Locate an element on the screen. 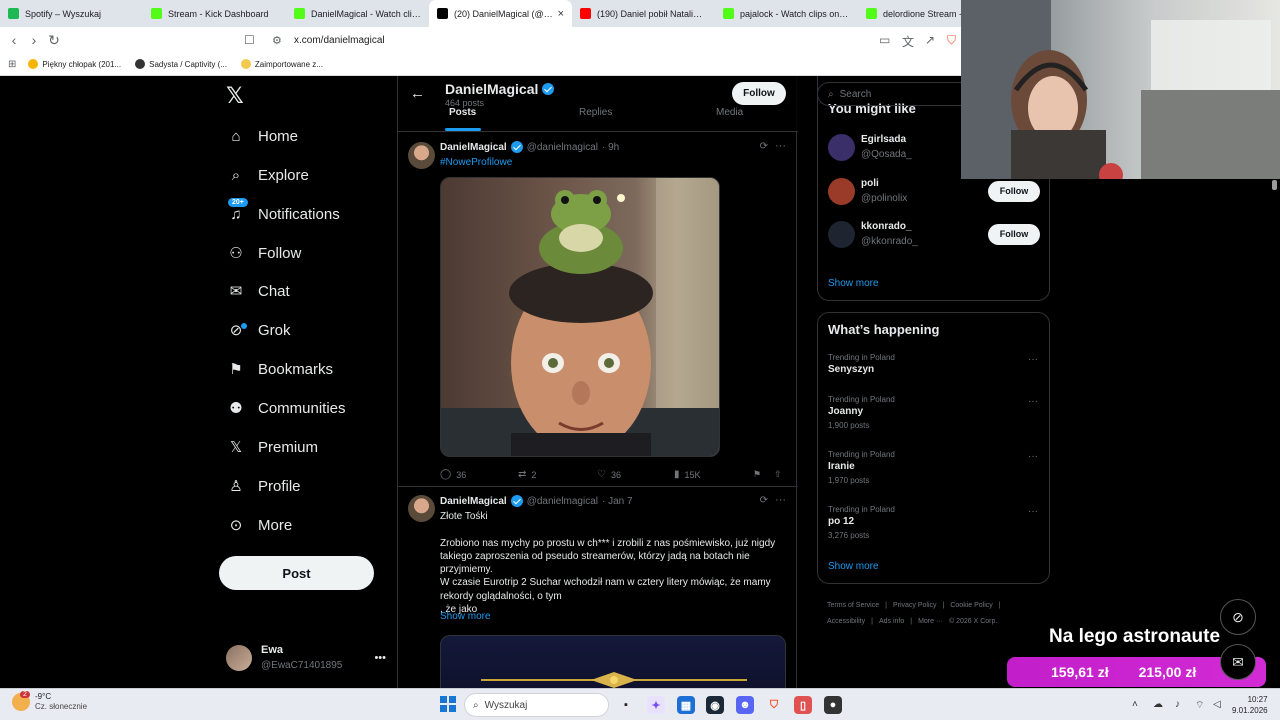  account-switcher: Ewa @EwaC71401895 ••• is located at coordinates (306, 658).